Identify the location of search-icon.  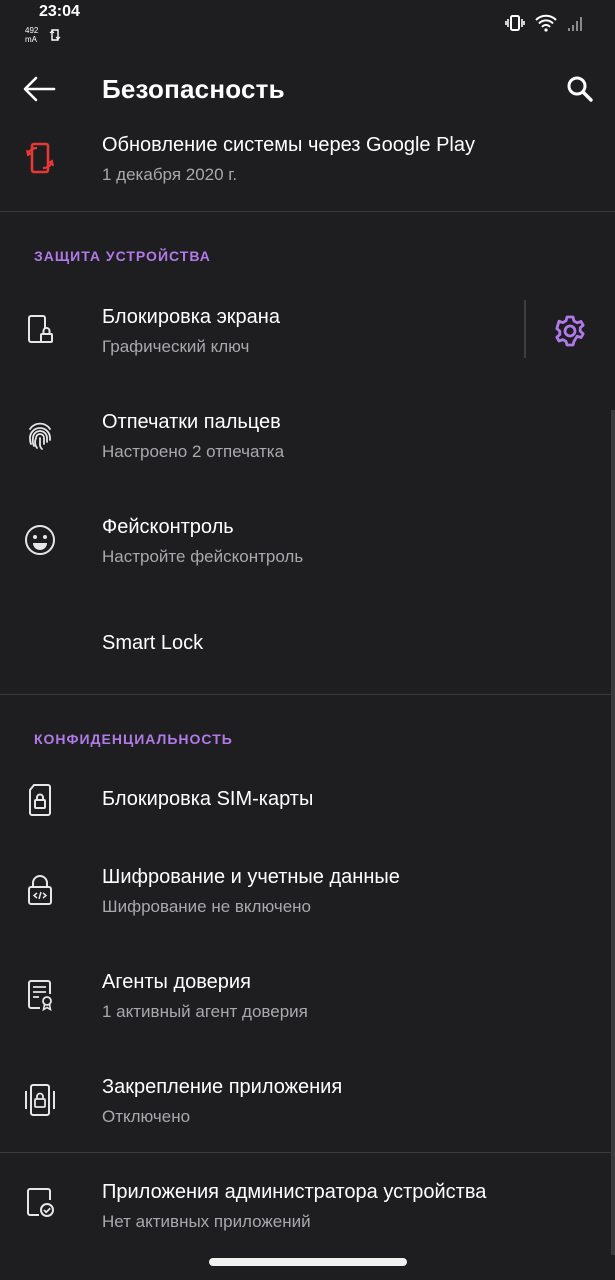
(581, 89).